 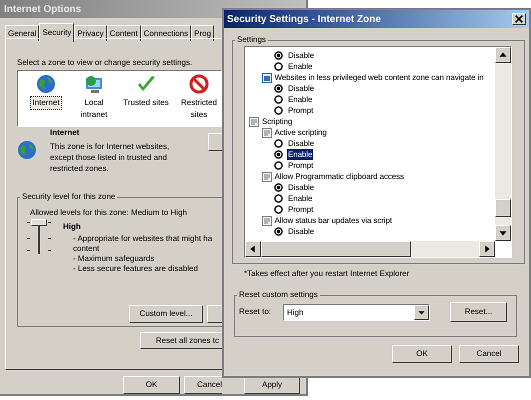 I want to click on level-description: - Less secure features are disabled, so click(x=135, y=269).